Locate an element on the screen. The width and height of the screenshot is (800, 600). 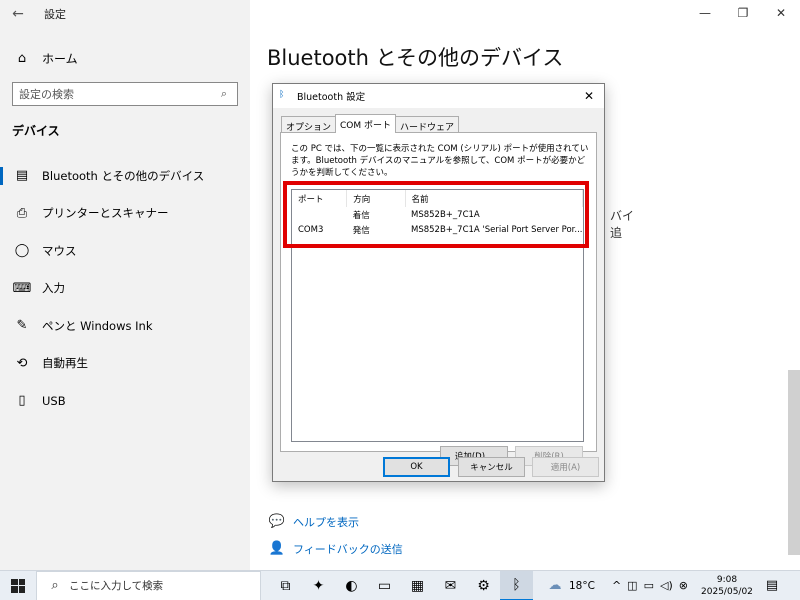
help-link-label: ヘルプを表示 is located at coordinates (326, 522).